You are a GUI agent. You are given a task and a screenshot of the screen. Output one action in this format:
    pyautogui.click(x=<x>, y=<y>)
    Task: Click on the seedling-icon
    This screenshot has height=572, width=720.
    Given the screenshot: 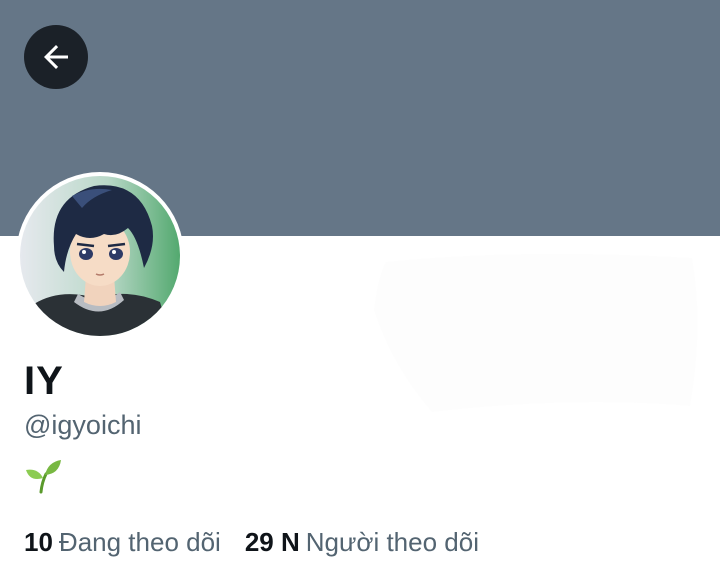 What is the action you would take?
    pyautogui.click(x=43, y=477)
    